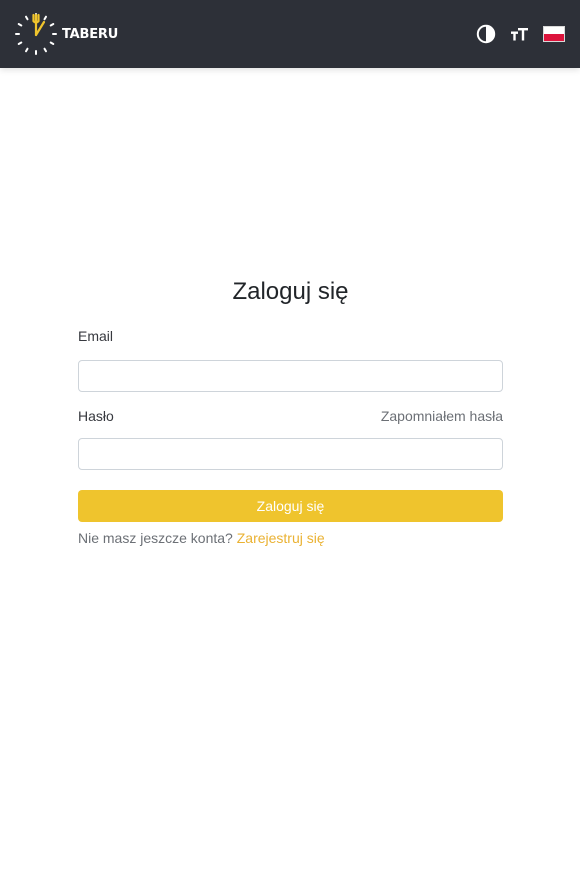 This screenshot has width=580, height=880. I want to click on forgot-password-link: Zapomniałem hasła, so click(442, 416).